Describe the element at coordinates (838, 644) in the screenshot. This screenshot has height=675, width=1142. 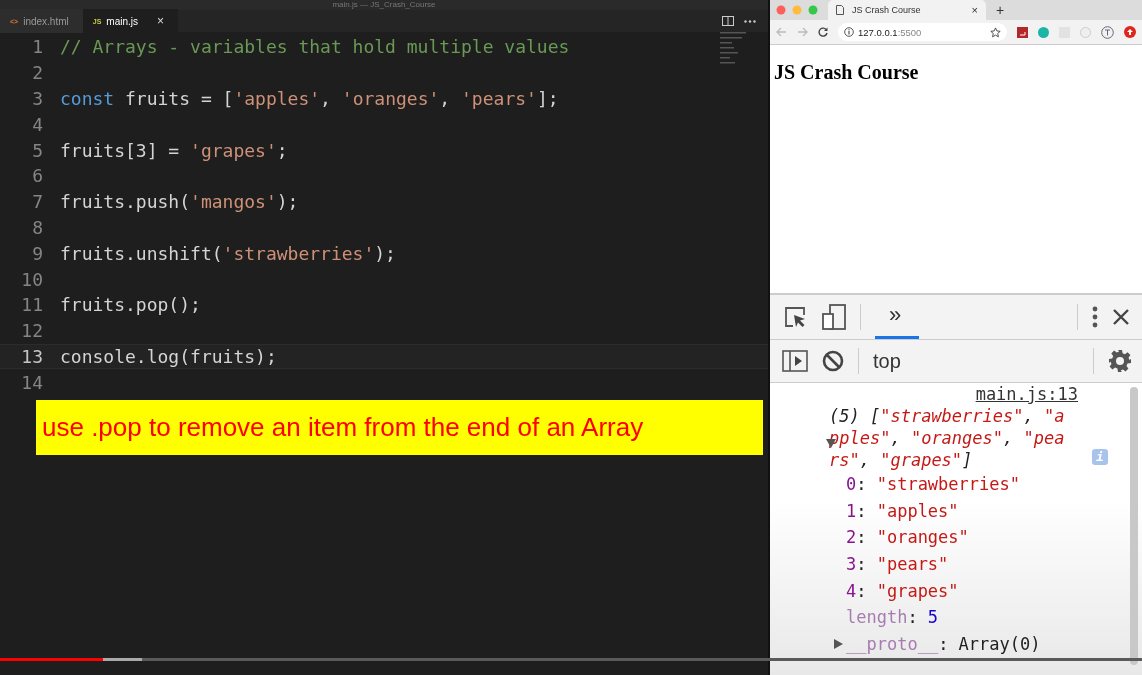
I see `collapsed-triangle-icon` at that location.